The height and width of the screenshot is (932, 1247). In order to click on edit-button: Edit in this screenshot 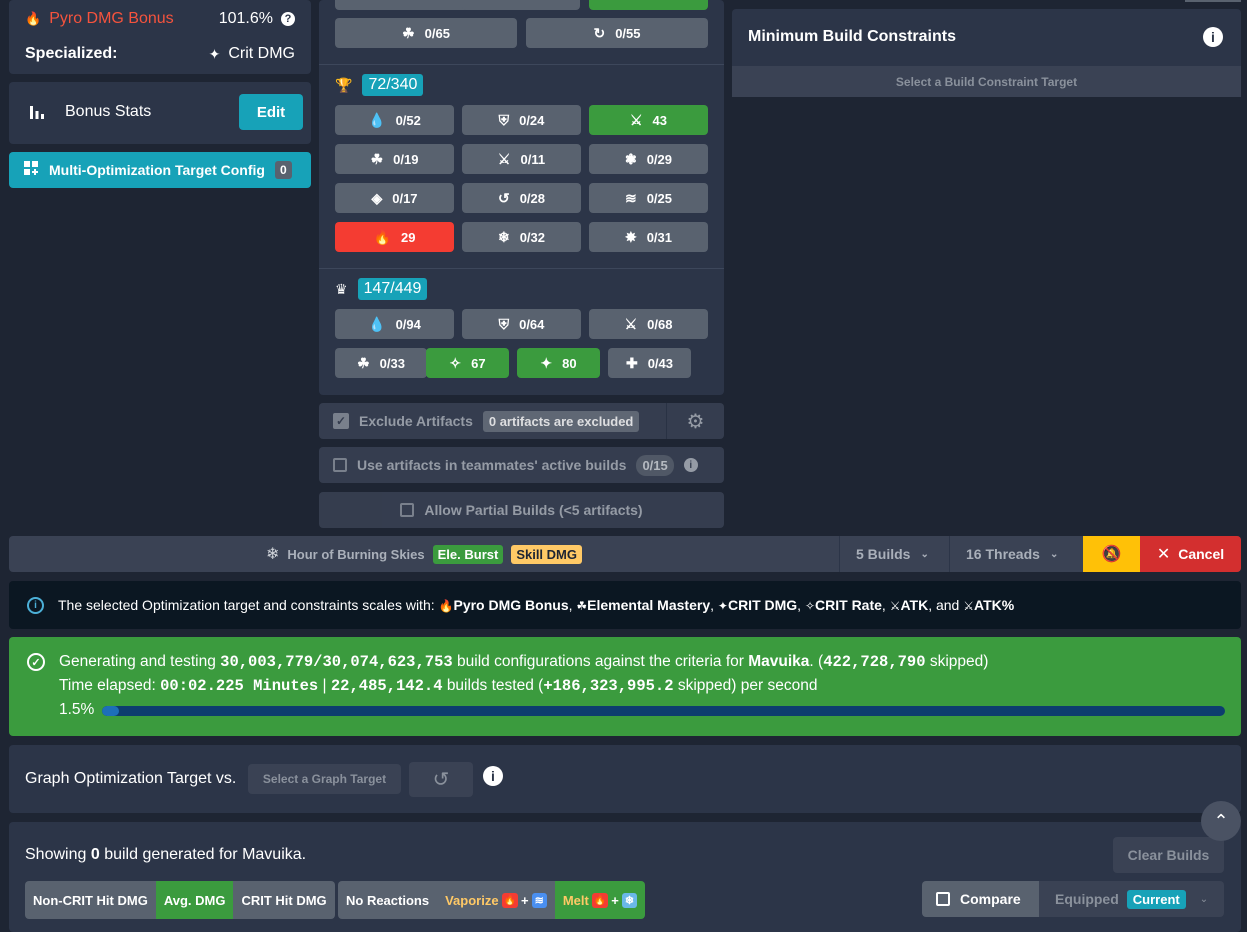, I will do `click(271, 112)`.